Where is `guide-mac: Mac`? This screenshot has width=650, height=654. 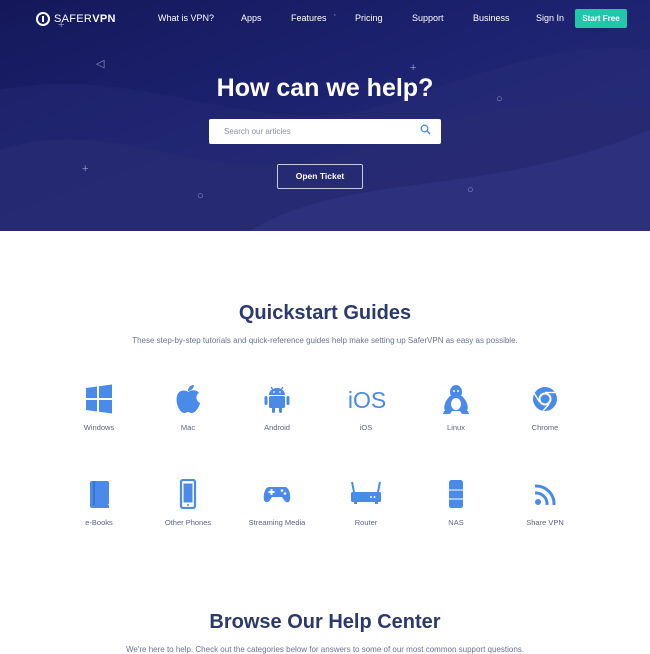 guide-mac: Mac is located at coordinates (188, 414).